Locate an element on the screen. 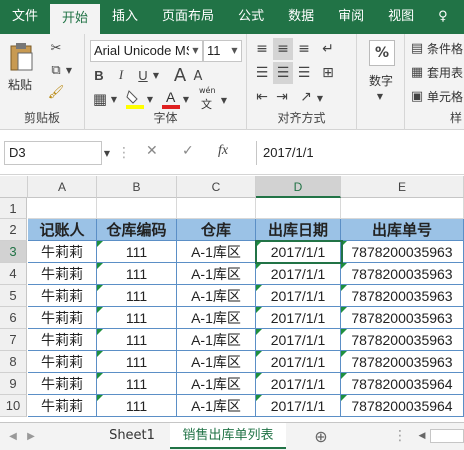  phonetic-guide-top: wén is located at coordinates (207, 90).